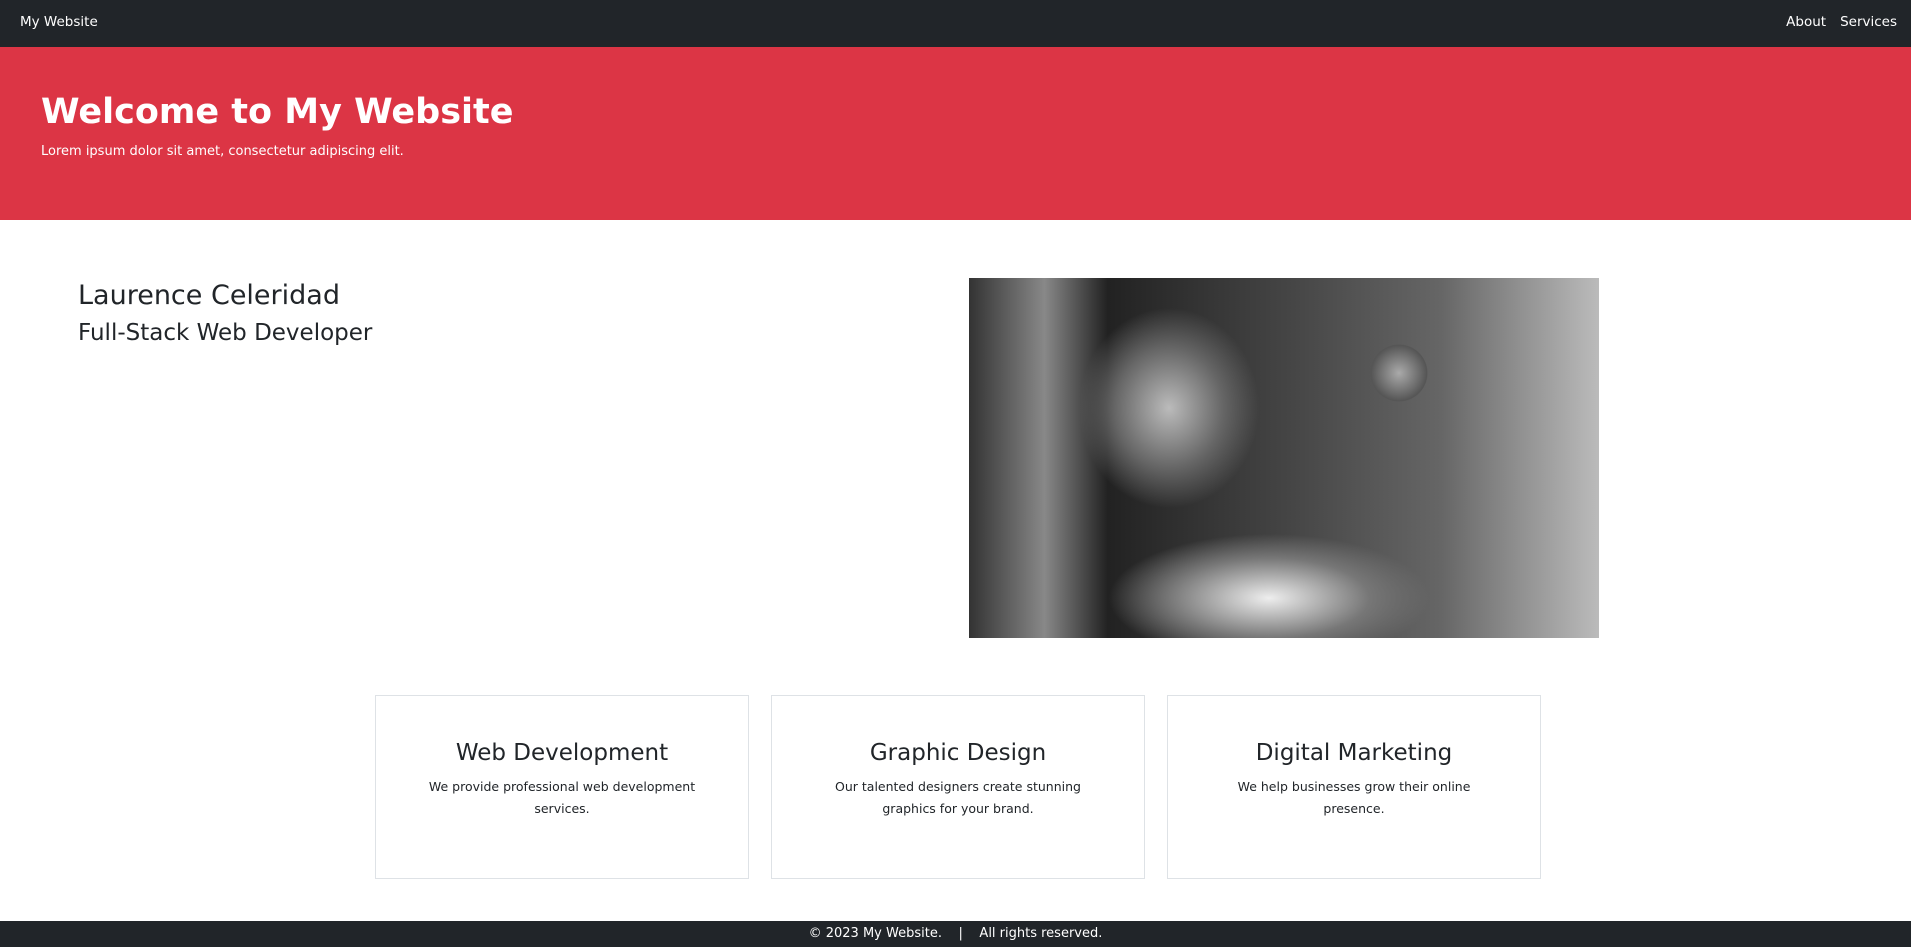 This screenshot has width=1911, height=947. What do you see at coordinates (209, 295) in the screenshot?
I see `profile-name: Laurence Celeridad` at bounding box center [209, 295].